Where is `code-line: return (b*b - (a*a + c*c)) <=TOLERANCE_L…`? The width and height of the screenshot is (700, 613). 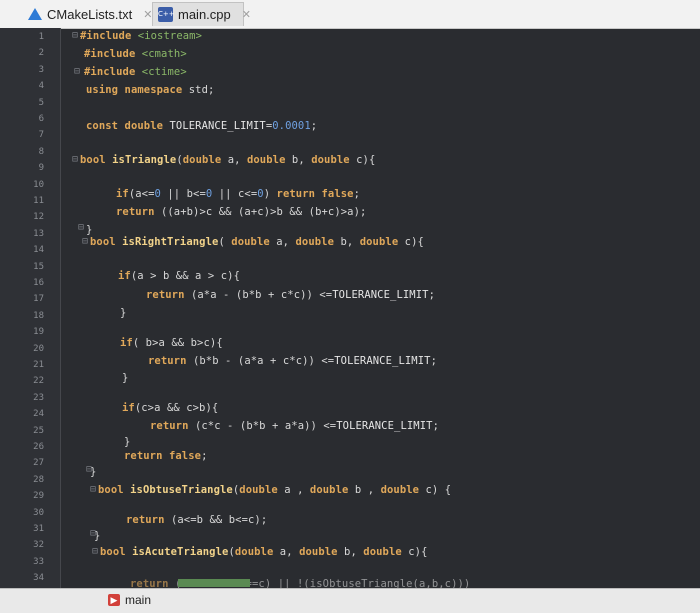 code-line: return (b*b - (a*a + c*c)) <=TOLERANCE_L… is located at coordinates (292, 361).